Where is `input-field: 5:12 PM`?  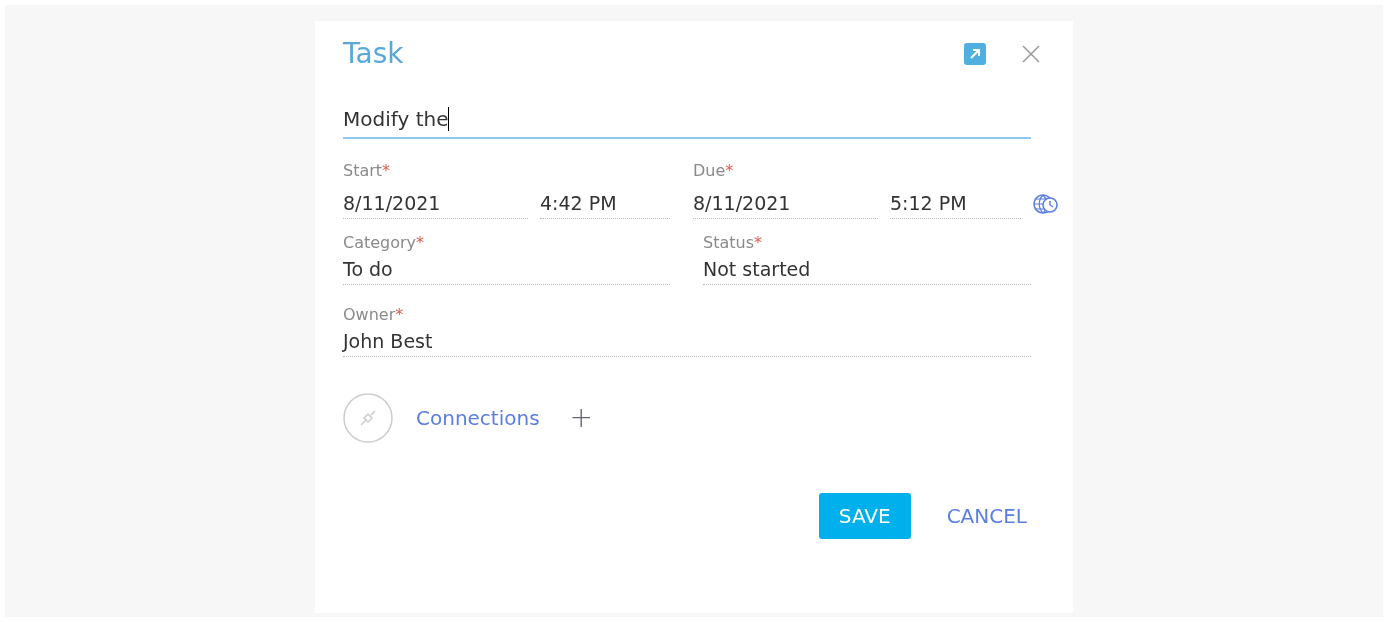
input-field: 5:12 PM is located at coordinates (955, 204).